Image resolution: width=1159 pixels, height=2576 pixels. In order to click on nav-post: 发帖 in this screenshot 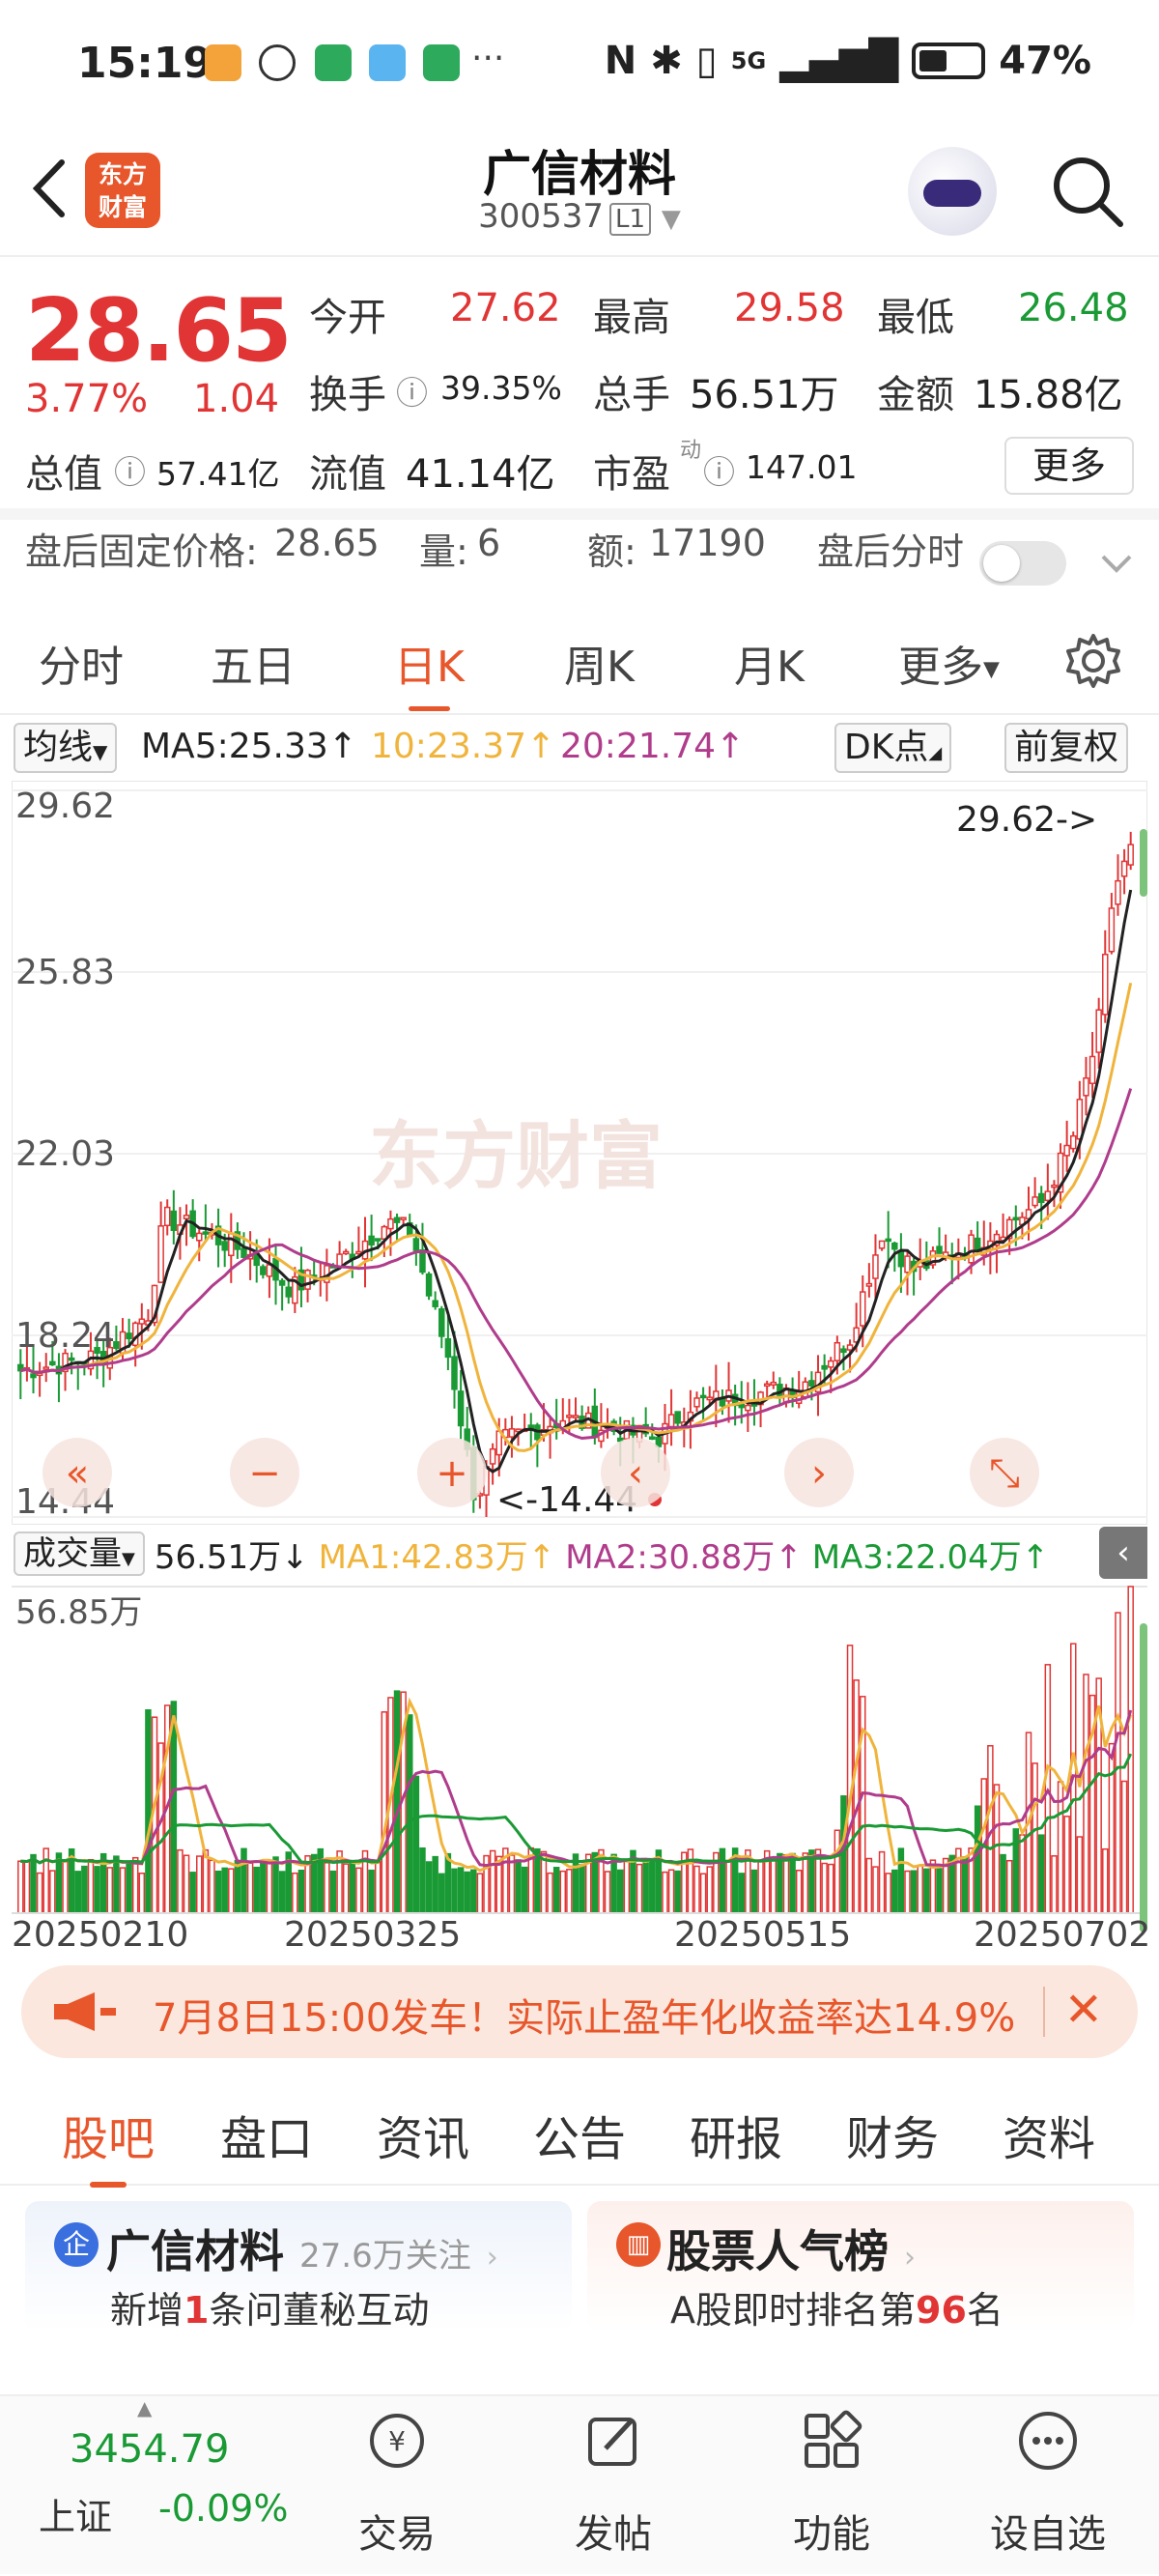, I will do `click(613, 2486)`.